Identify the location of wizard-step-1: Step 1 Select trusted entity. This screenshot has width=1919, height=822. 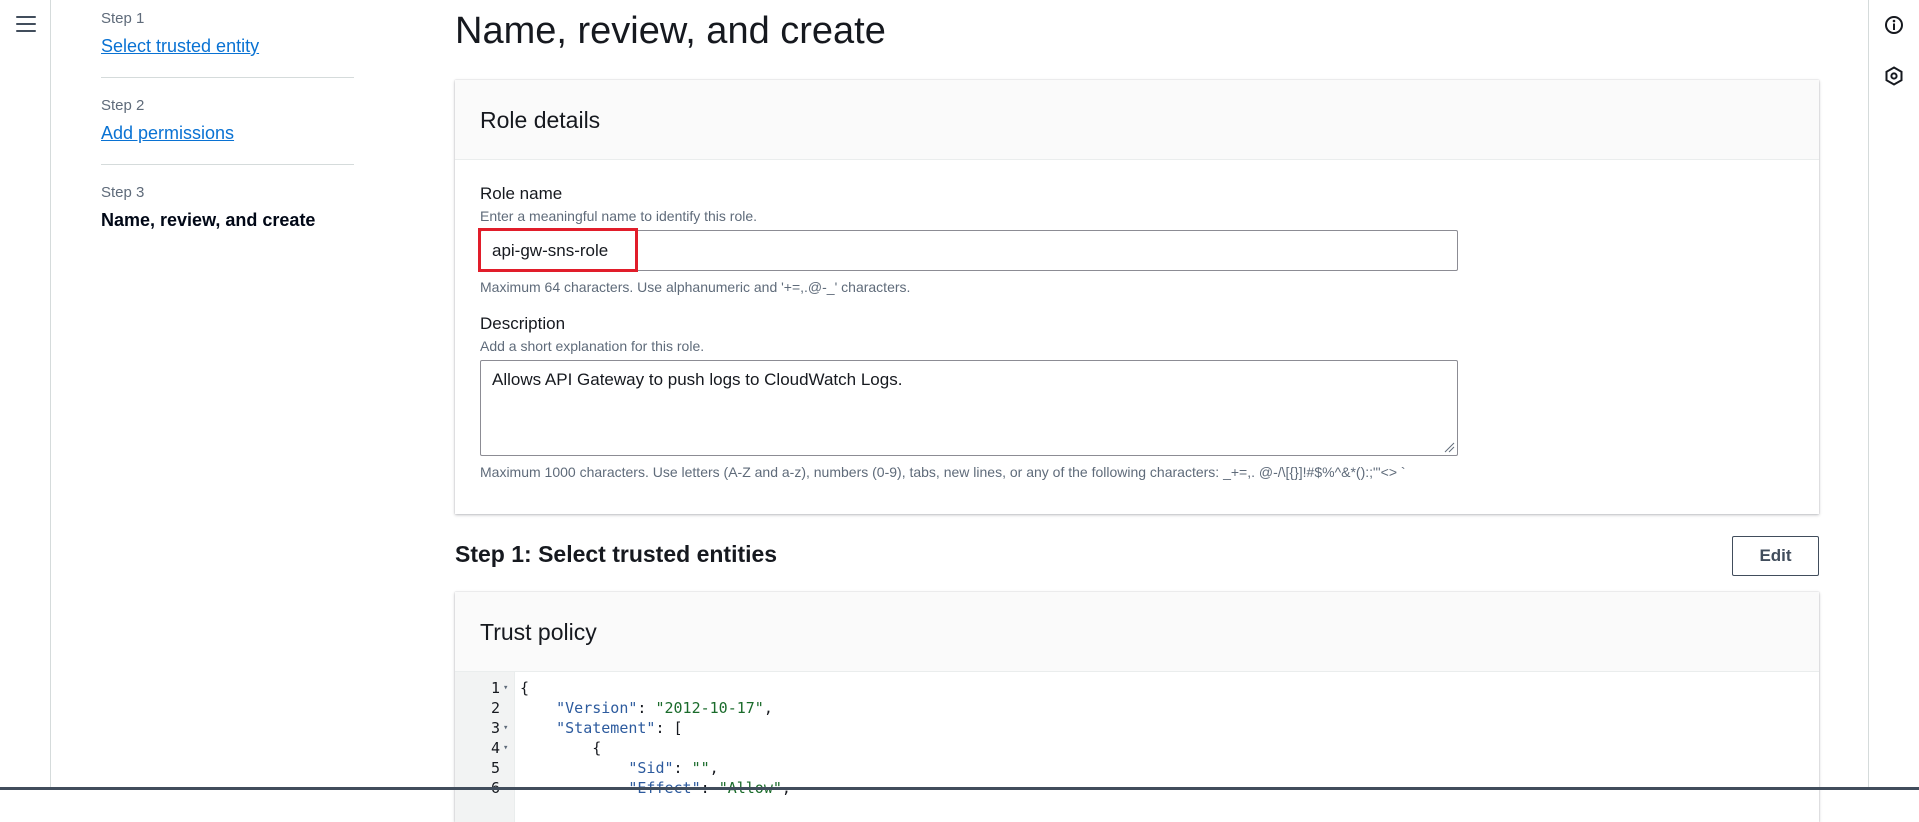
(227, 44).